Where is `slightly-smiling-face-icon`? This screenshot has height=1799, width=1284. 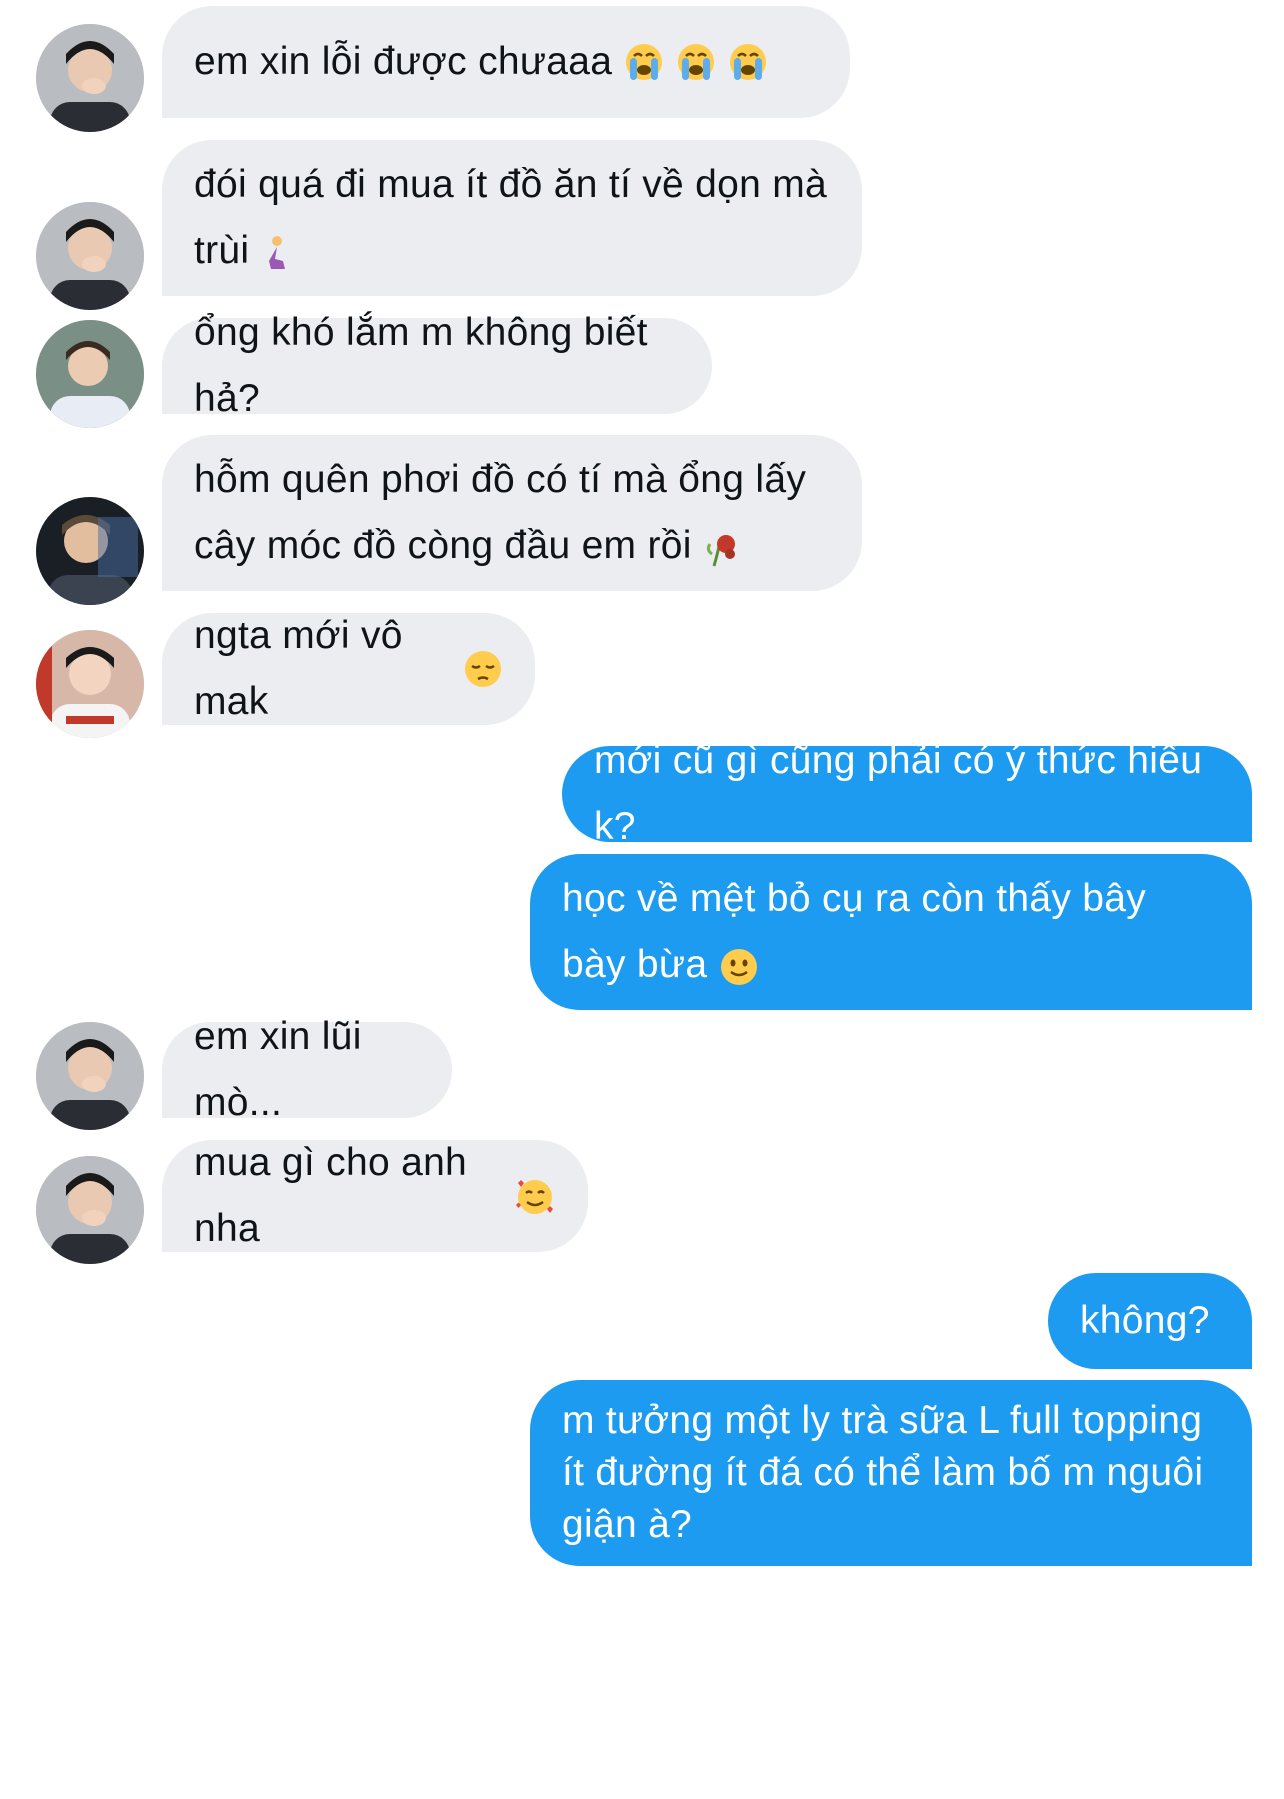
slightly-smiling-face-icon is located at coordinates (739, 967).